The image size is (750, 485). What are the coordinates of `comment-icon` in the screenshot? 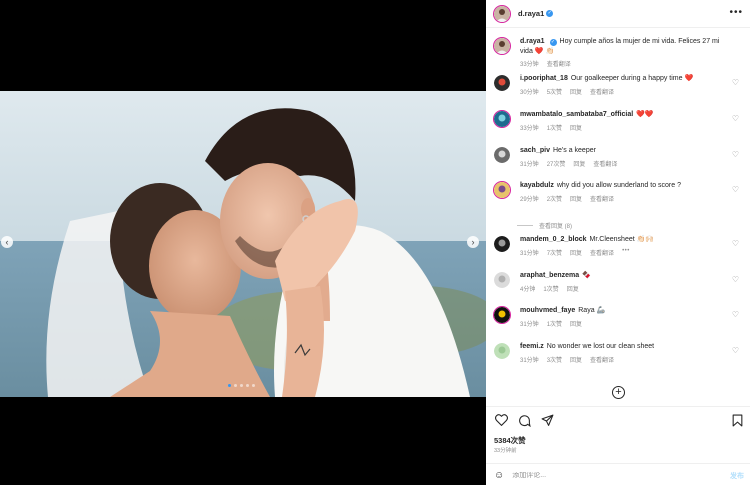 It's located at (524, 420).